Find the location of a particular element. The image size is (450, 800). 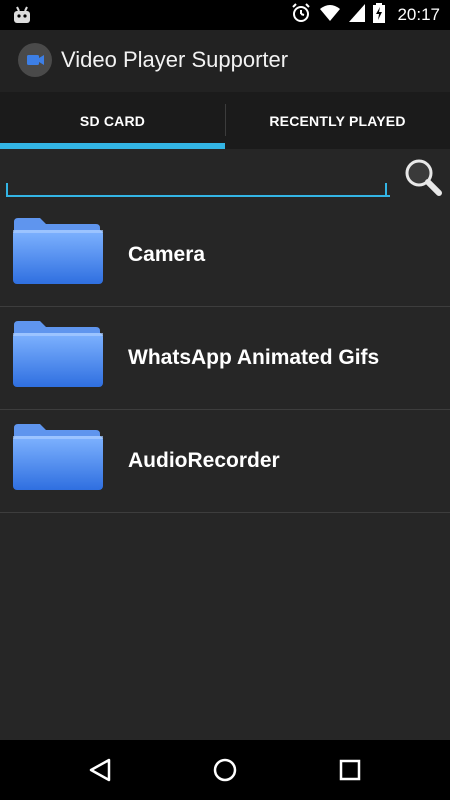

status-bar: 20:17 is located at coordinates (225, 15).